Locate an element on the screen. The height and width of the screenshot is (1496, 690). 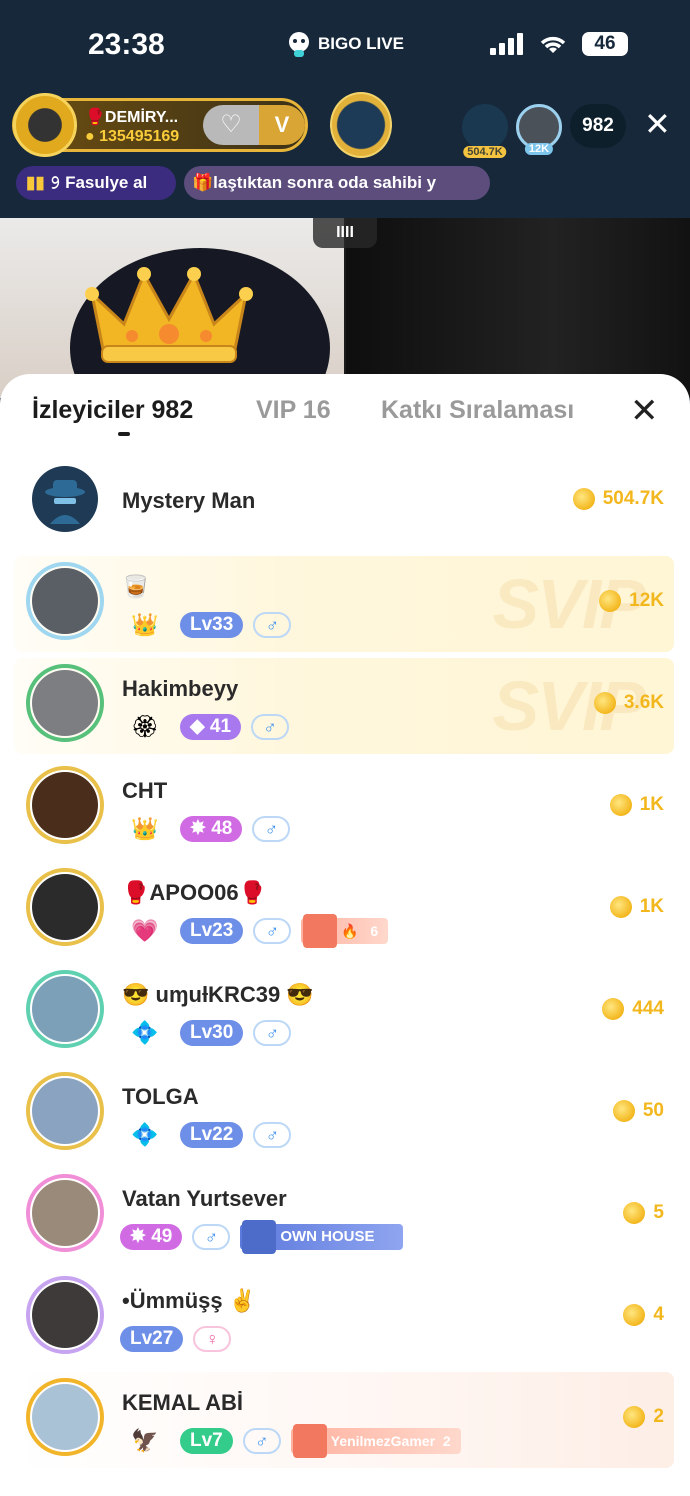
fan-club-level: 2 is located at coordinates (446, 1441).